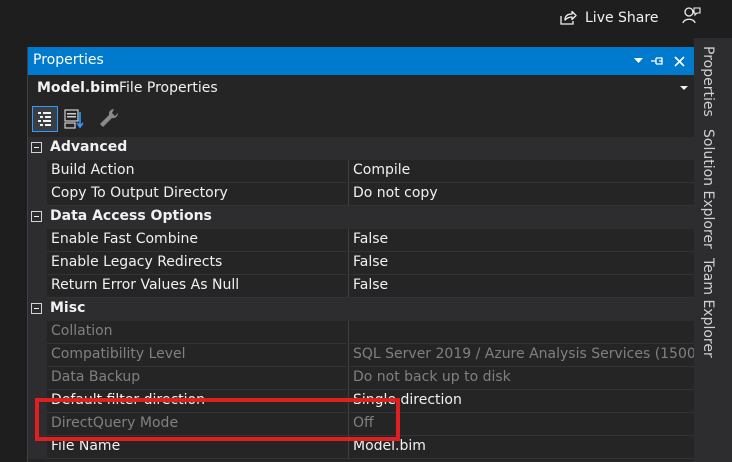  What do you see at coordinates (432, 377) in the screenshot?
I see `property-value: Do not back up to disk` at bounding box center [432, 377].